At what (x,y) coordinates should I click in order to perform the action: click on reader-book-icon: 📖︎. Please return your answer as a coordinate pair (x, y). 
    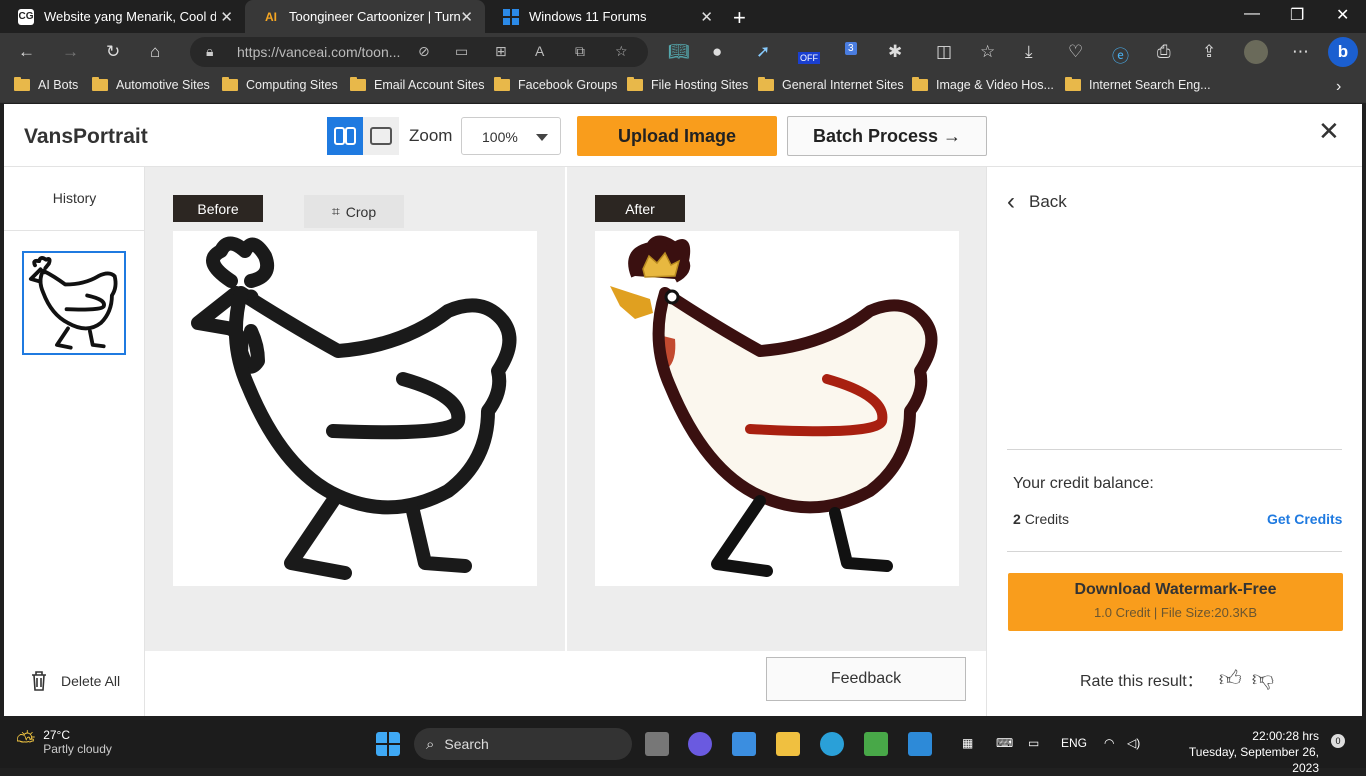
    Looking at the image, I should click on (679, 52).